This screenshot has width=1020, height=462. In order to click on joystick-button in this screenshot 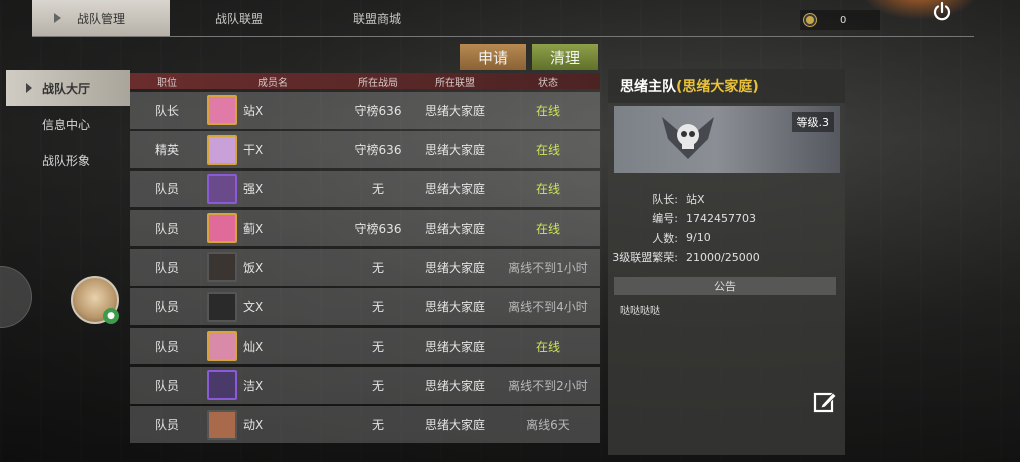, I will do `click(16, 297)`.